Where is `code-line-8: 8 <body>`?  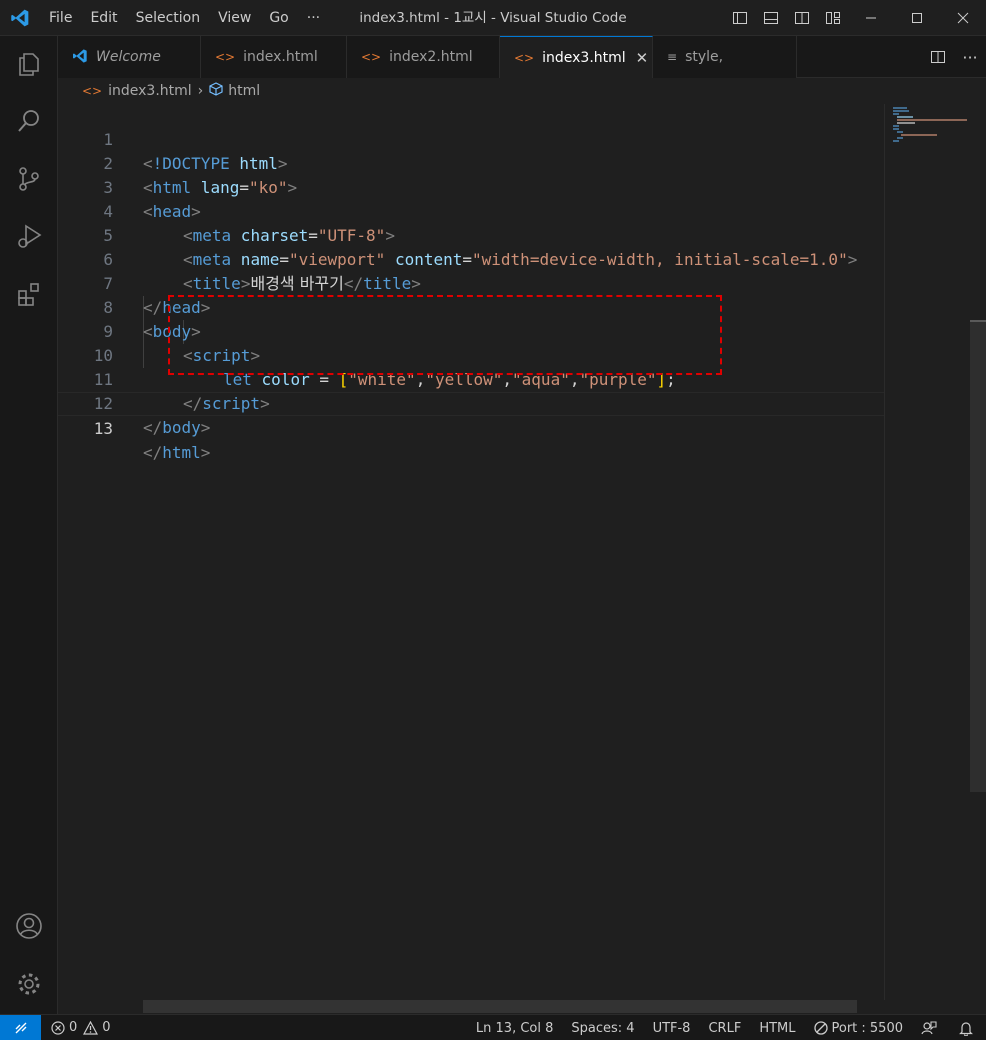
code-line-8: 8 <body> is located at coordinates (152, 319).